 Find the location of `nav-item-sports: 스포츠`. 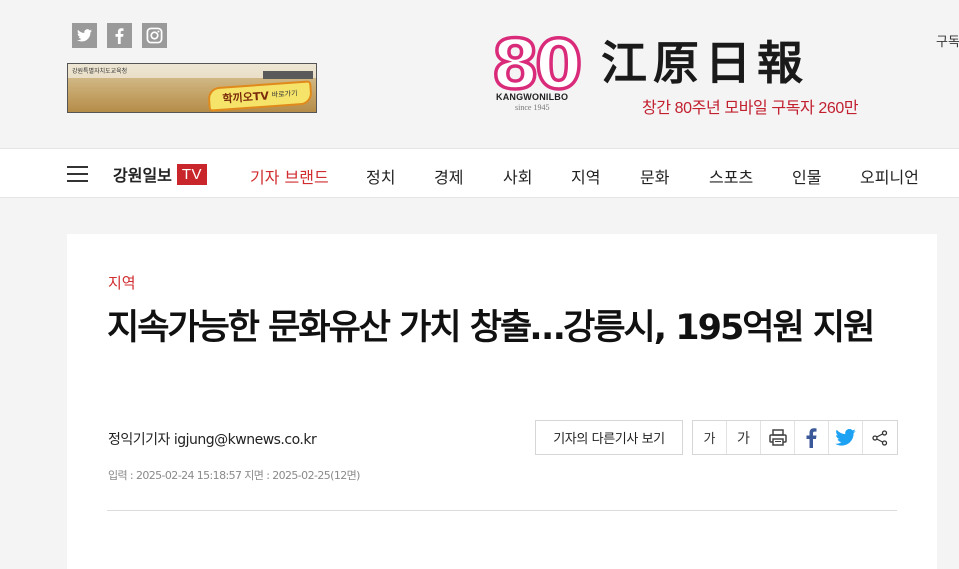

nav-item-sports: 스포츠 is located at coordinates (731, 176).